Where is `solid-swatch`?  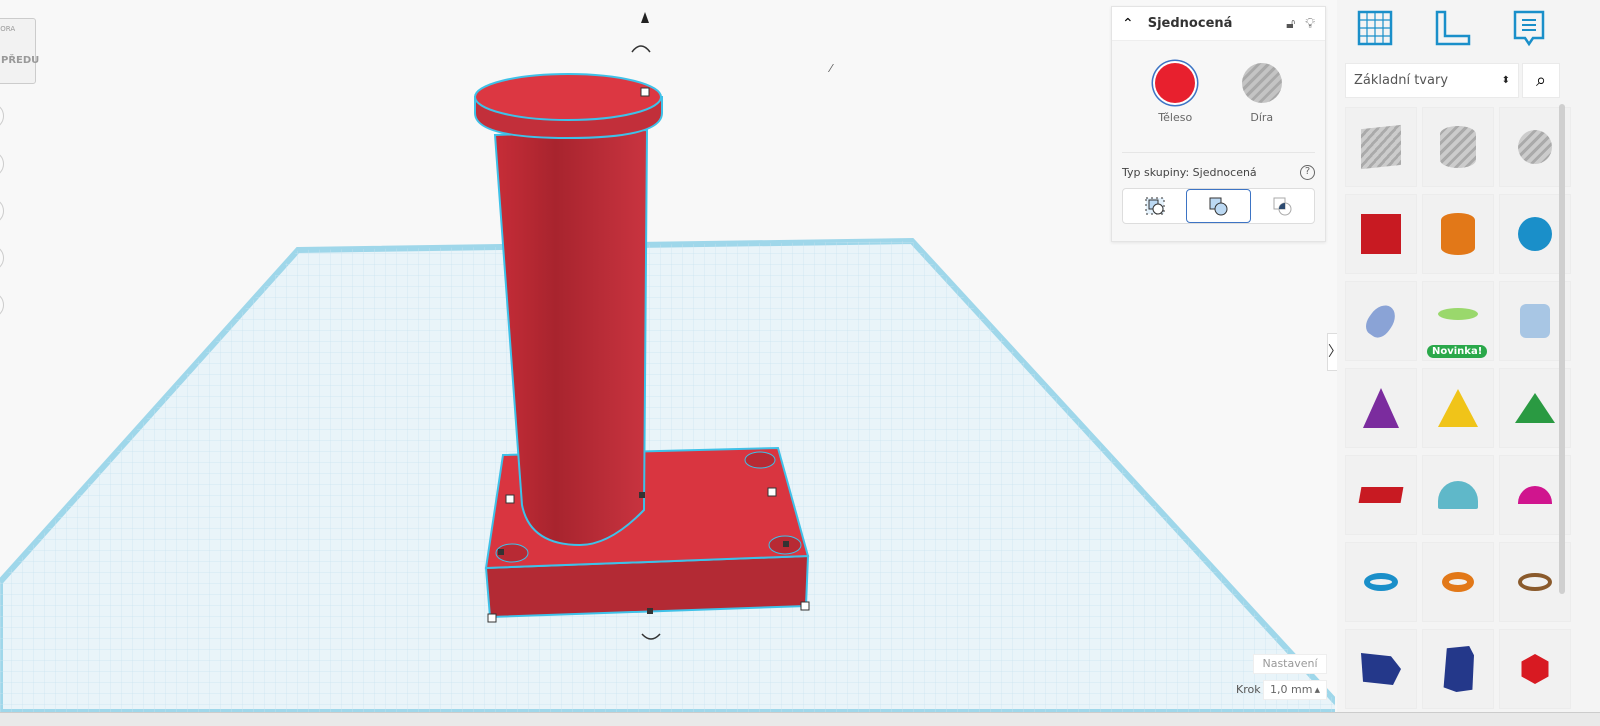
solid-swatch is located at coordinates (1175, 83).